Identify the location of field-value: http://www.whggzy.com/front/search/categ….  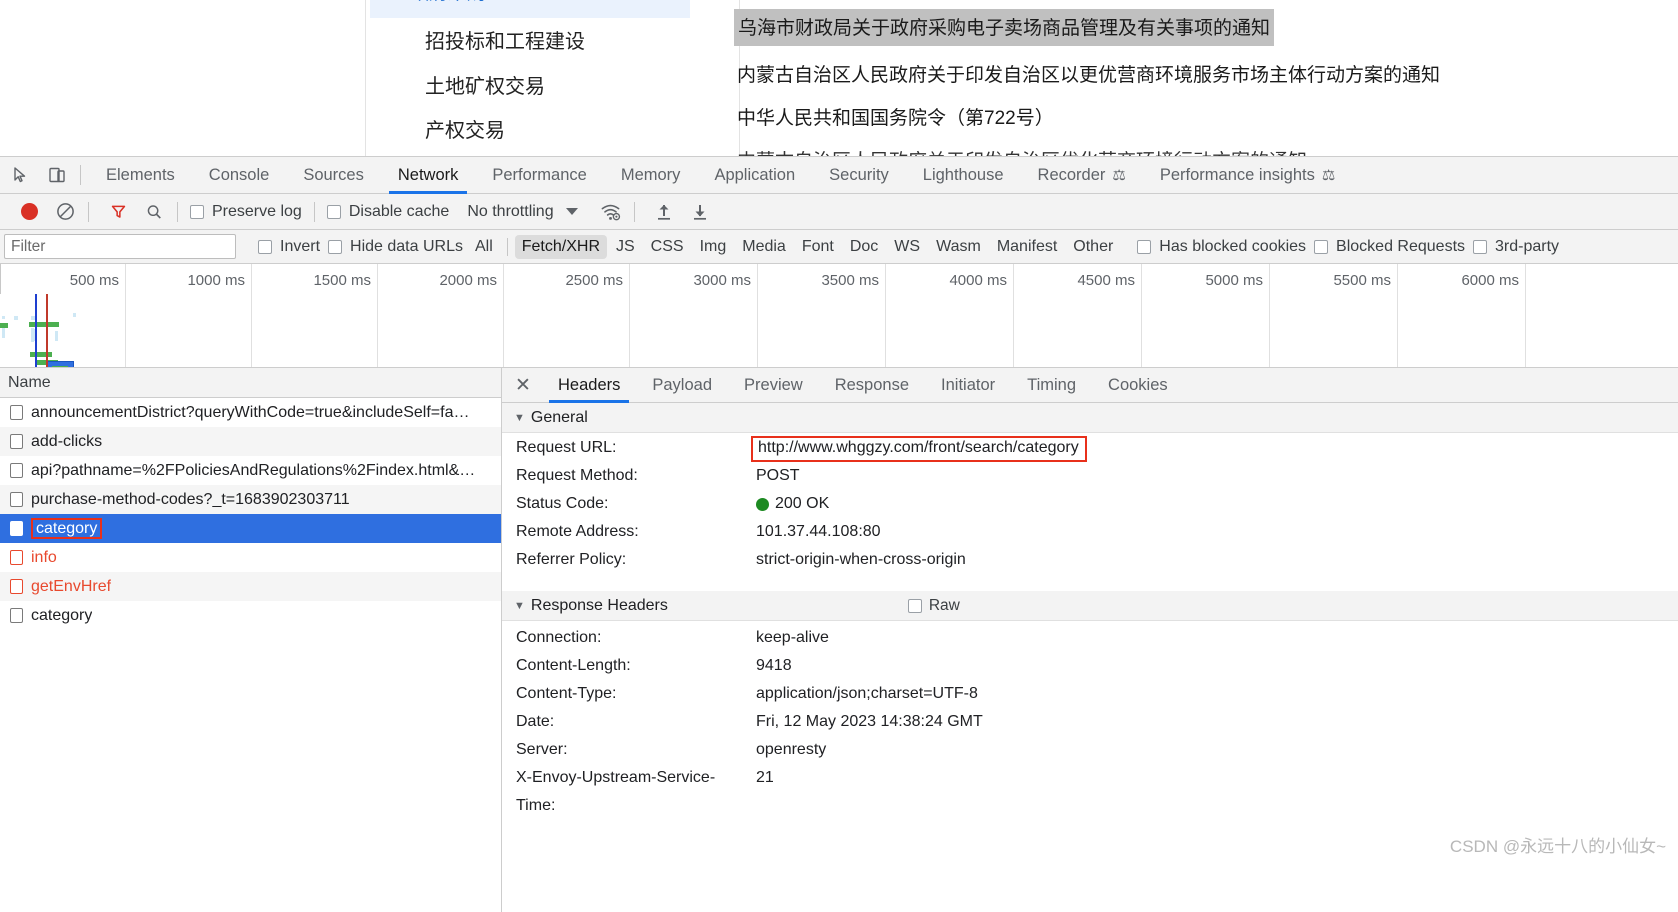
(919, 449).